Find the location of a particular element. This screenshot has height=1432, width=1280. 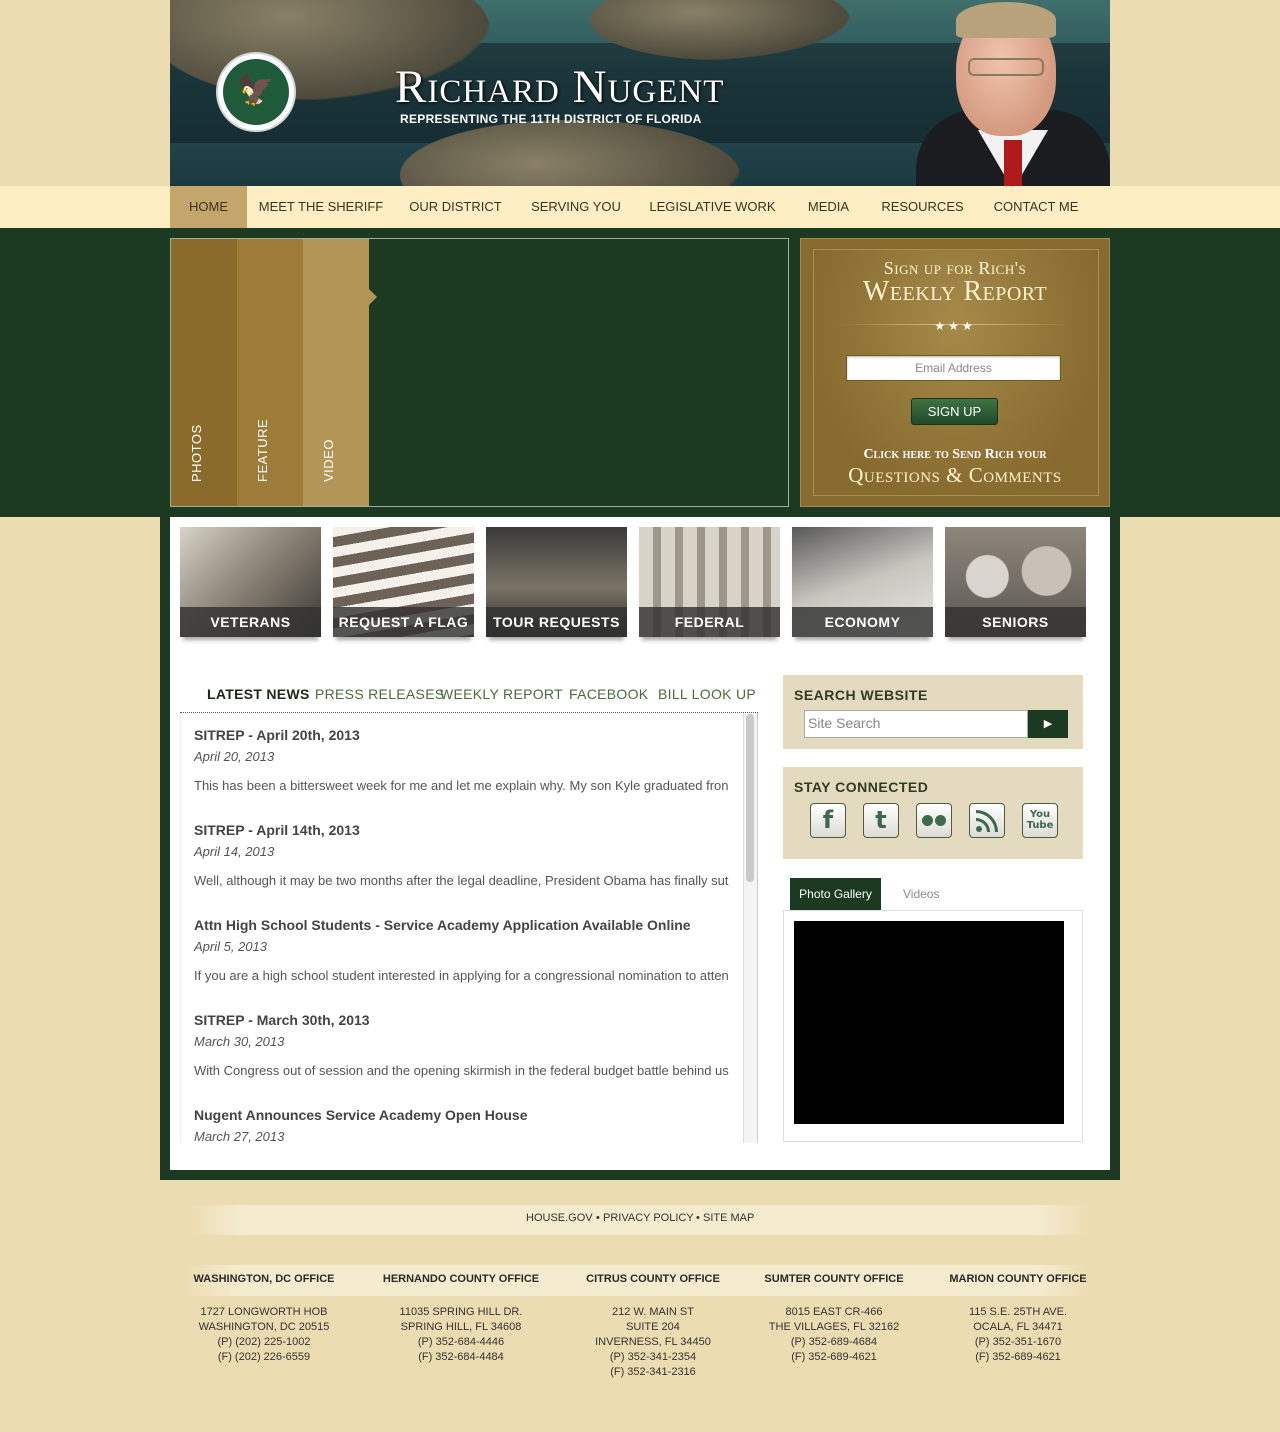

tile-tour-requests: TOUR REQUESTS is located at coordinates (556, 582).